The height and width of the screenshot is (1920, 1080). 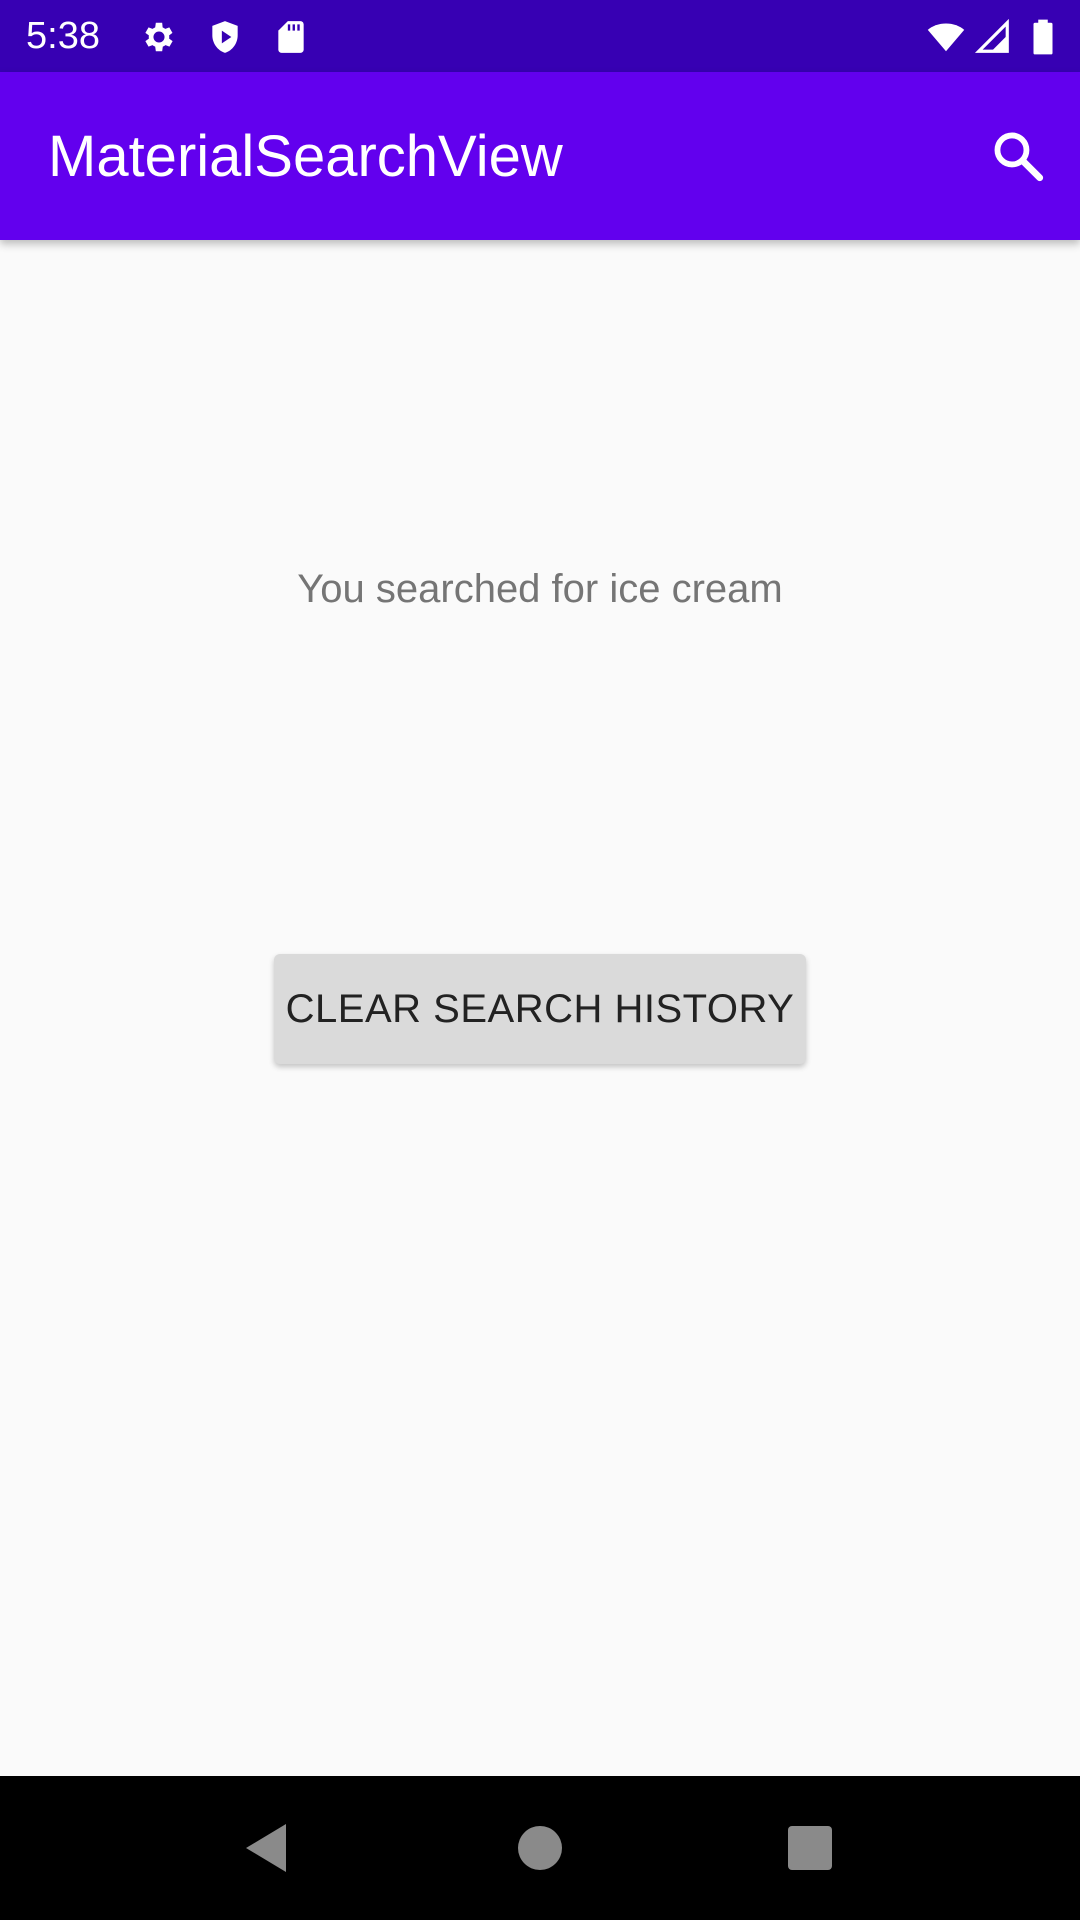 I want to click on recents-button, so click(x=810, y=1848).